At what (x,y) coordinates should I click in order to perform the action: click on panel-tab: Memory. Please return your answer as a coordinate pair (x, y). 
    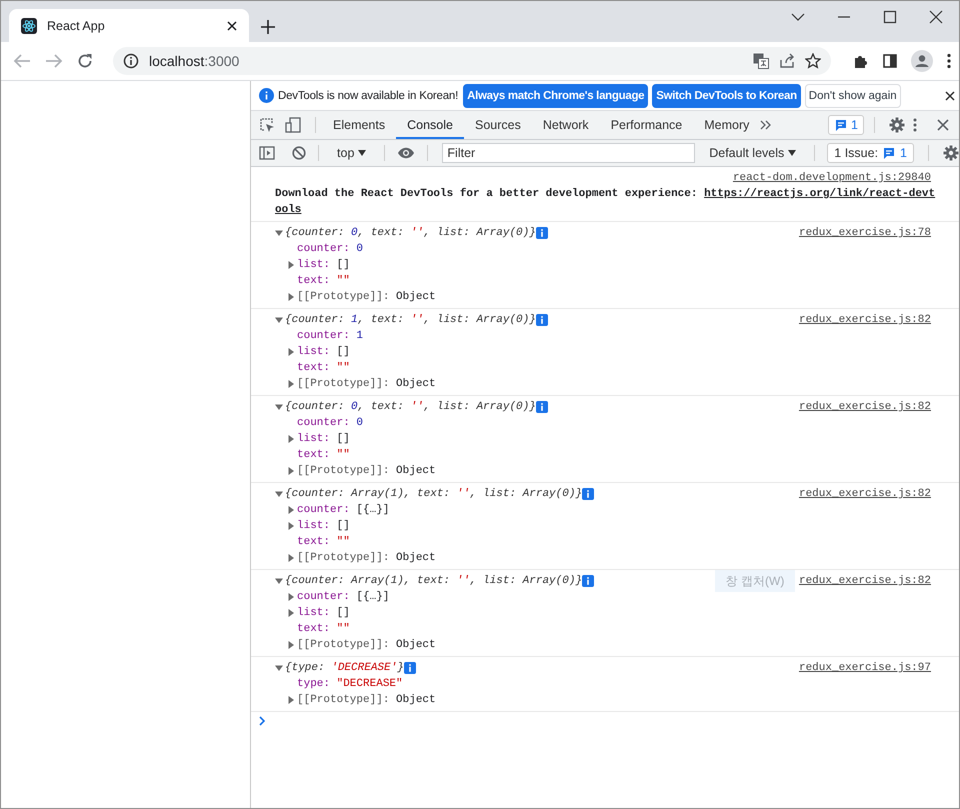
    Looking at the image, I should click on (726, 125).